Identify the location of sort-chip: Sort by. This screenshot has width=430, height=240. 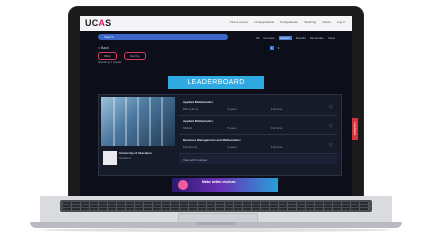
(135, 56).